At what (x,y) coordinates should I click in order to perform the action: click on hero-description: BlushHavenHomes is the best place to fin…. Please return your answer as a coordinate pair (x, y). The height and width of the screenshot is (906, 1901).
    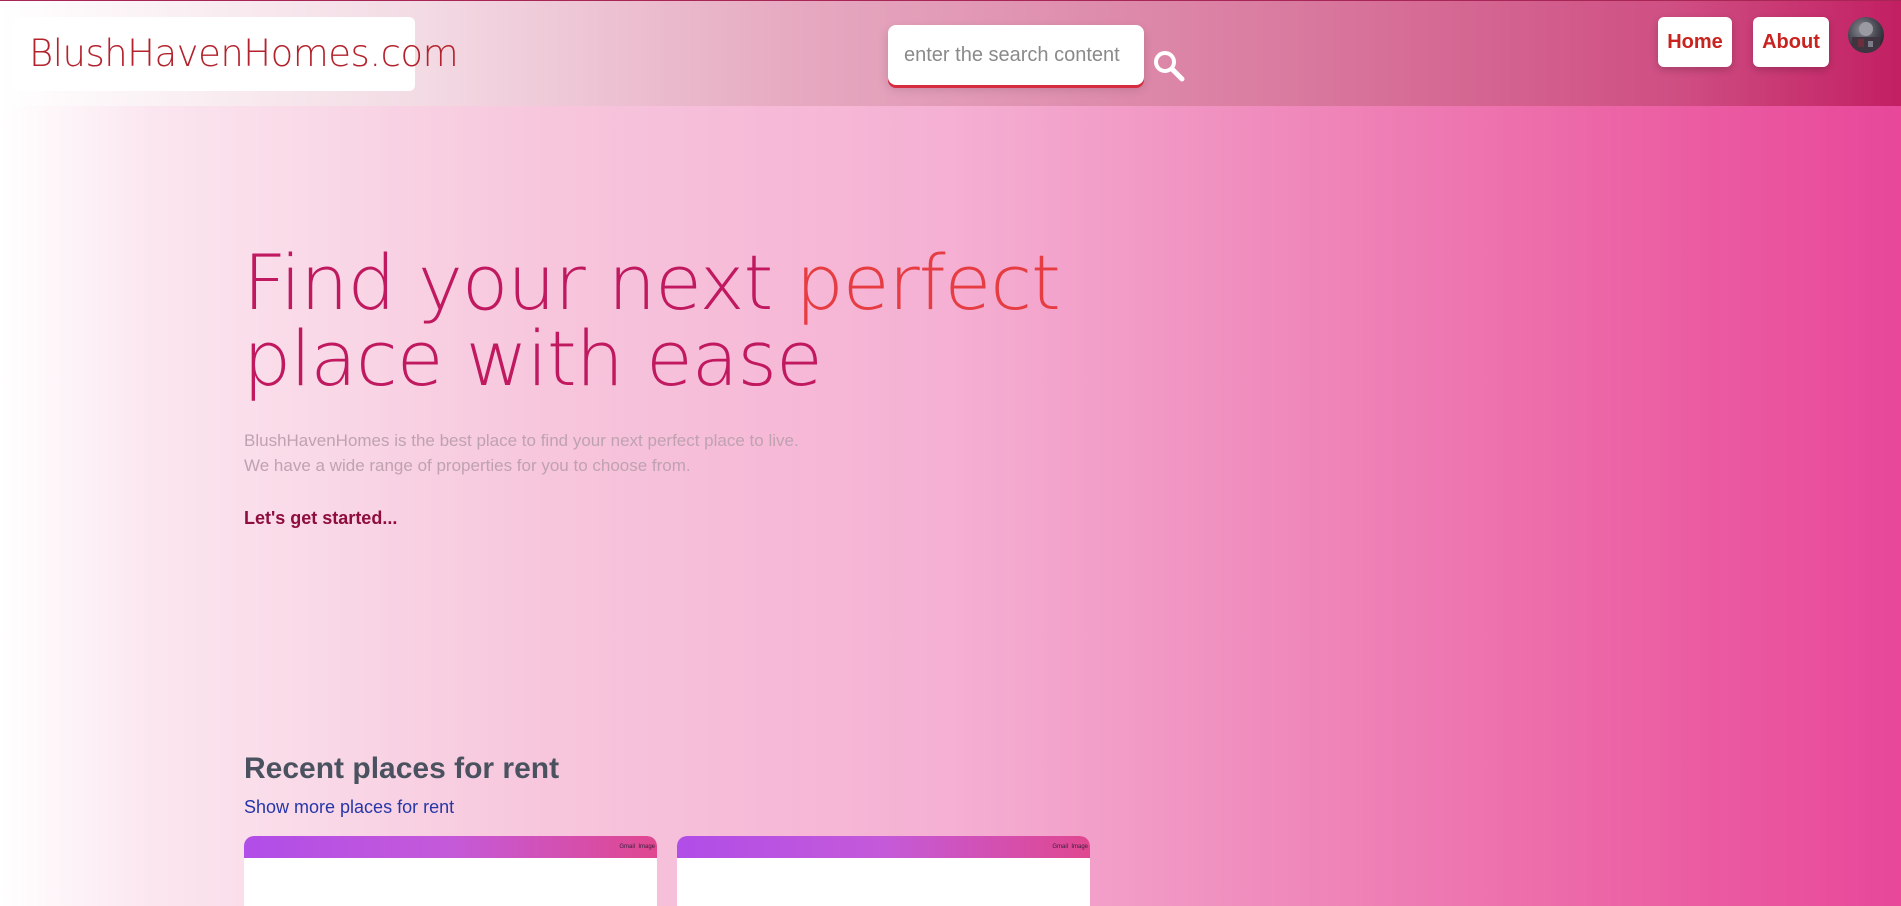
    Looking at the image, I should click on (521, 453).